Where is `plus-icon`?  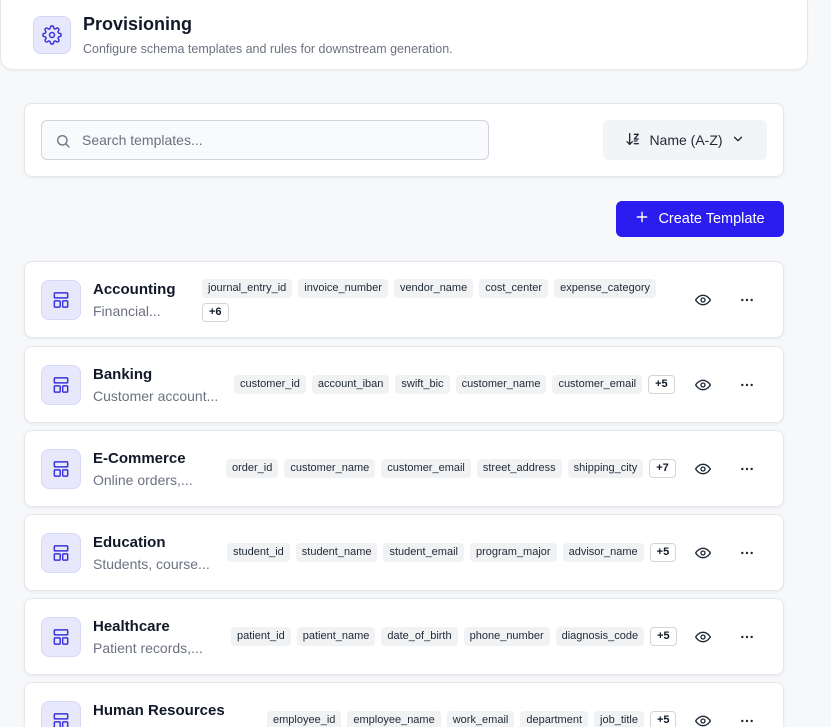 plus-icon is located at coordinates (642, 219).